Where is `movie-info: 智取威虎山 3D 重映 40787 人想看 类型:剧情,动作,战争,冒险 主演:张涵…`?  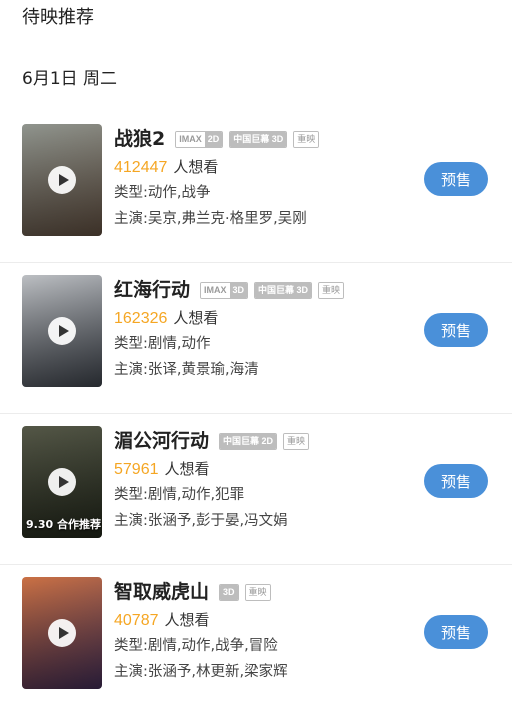
movie-info: 智取威虎山 3D 重映 40787 人想看 类型:剧情,动作,战争,冒险 主演:张涵… is located at coordinates (264, 629).